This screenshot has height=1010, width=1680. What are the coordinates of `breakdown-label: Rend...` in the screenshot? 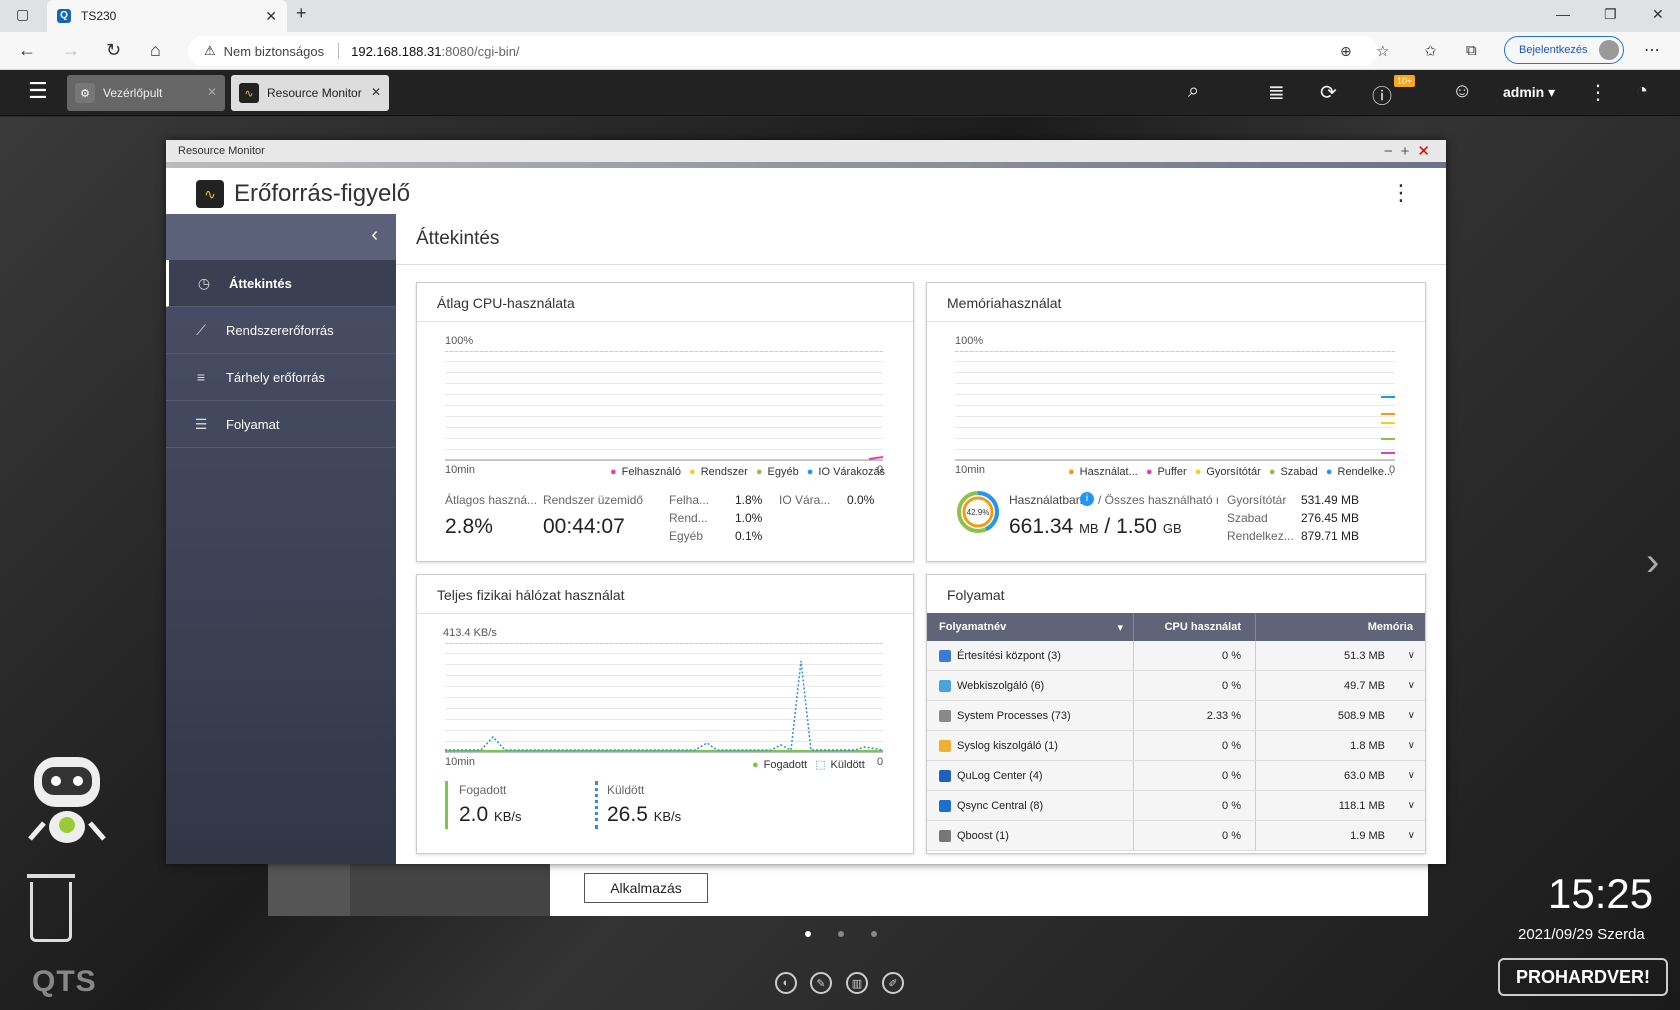 It's located at (688, 518).